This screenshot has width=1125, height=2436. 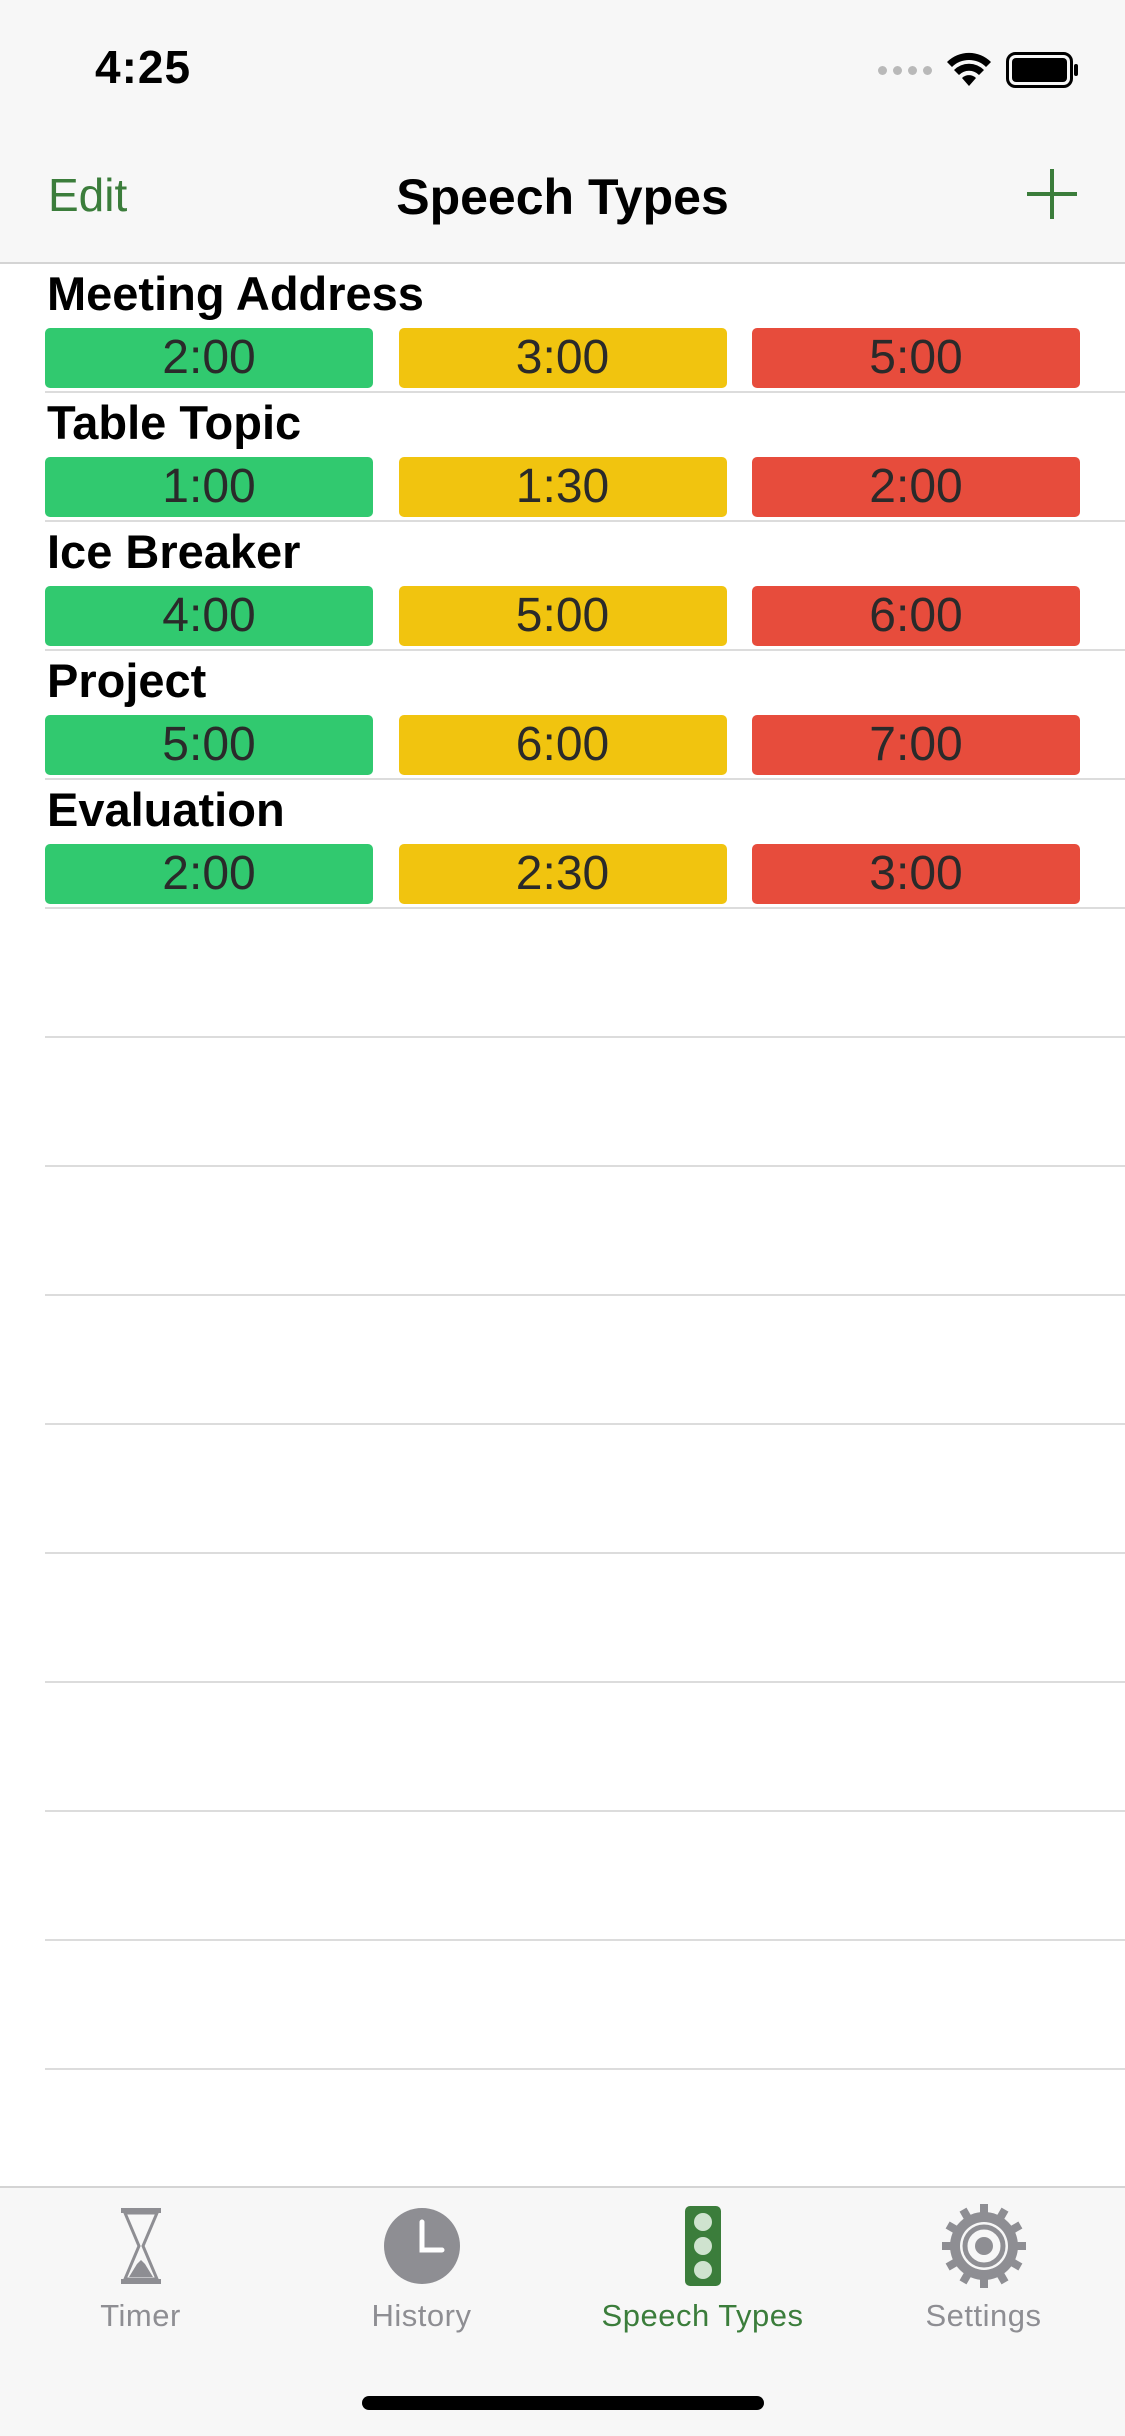 What do you see at coordinates (421, 2315) in the screenshot?
I see `tab-label: History` at bounding box center [421, 2315].